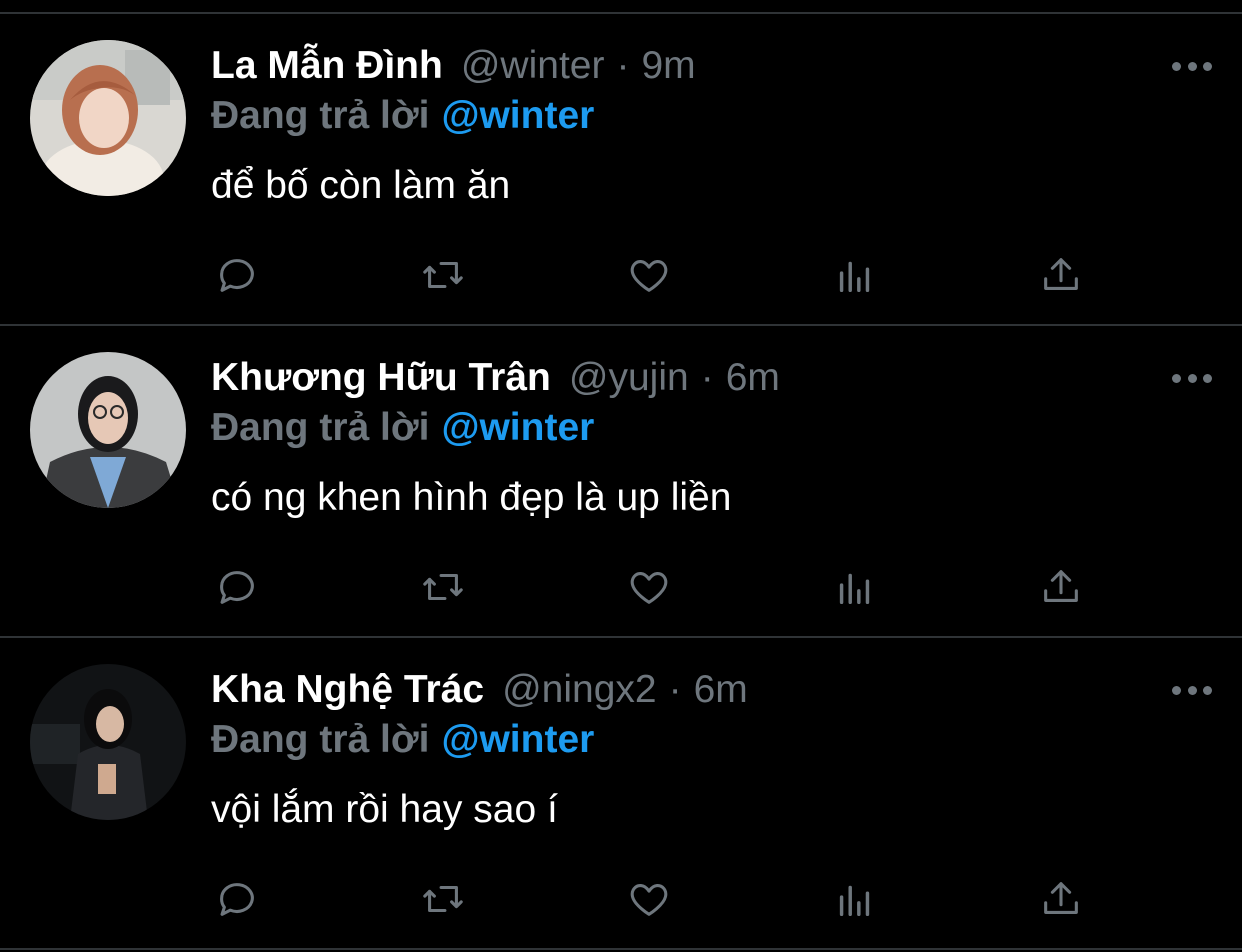 This screenshot has height=952, width=1242. I want to click on timestamp: 9m, so click(668, 66).